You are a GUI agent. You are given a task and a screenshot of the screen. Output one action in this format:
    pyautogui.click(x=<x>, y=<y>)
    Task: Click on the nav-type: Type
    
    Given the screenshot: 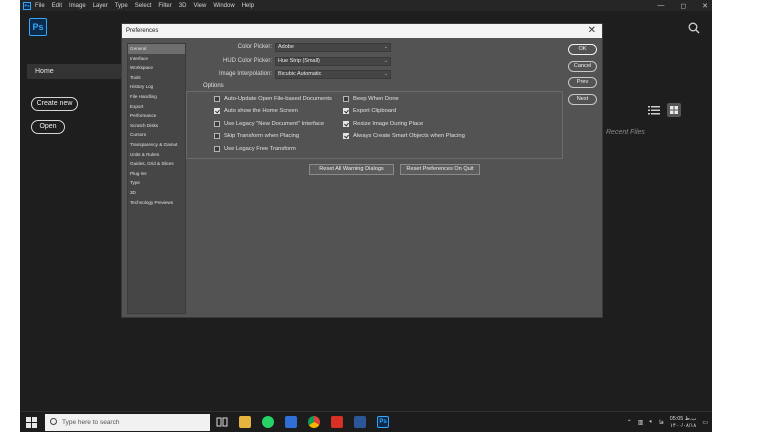 What is the action you would take?
    pyautogui.click(x=156, y=183)
    